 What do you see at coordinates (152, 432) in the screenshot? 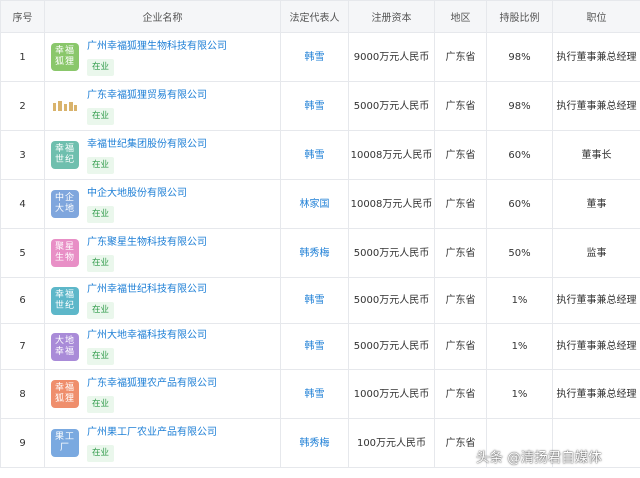
I see `company-name-link: 广州果工厂农业产品有限公司` at bounding box center [152, 432].